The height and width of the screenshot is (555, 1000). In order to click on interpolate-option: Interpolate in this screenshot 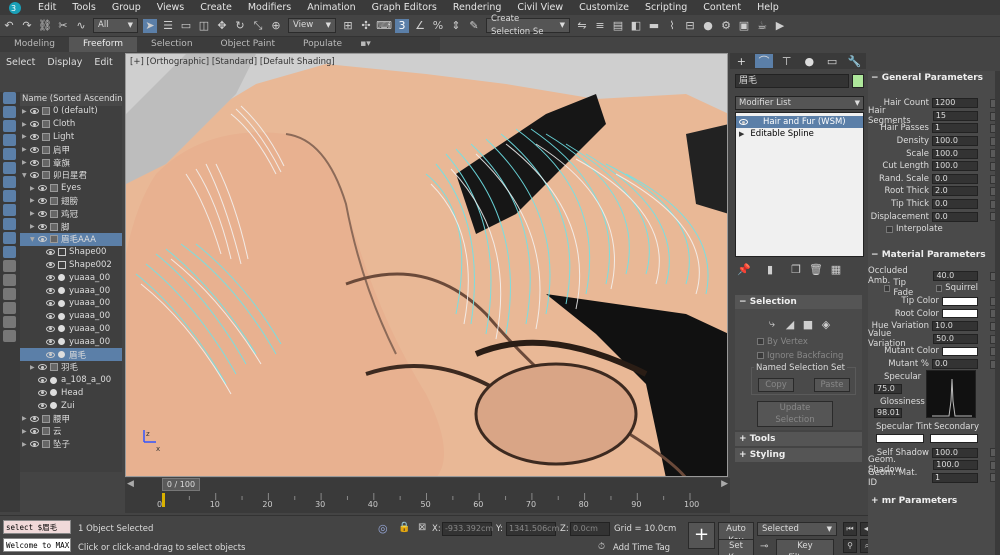, I will do `click(934, 229)`.